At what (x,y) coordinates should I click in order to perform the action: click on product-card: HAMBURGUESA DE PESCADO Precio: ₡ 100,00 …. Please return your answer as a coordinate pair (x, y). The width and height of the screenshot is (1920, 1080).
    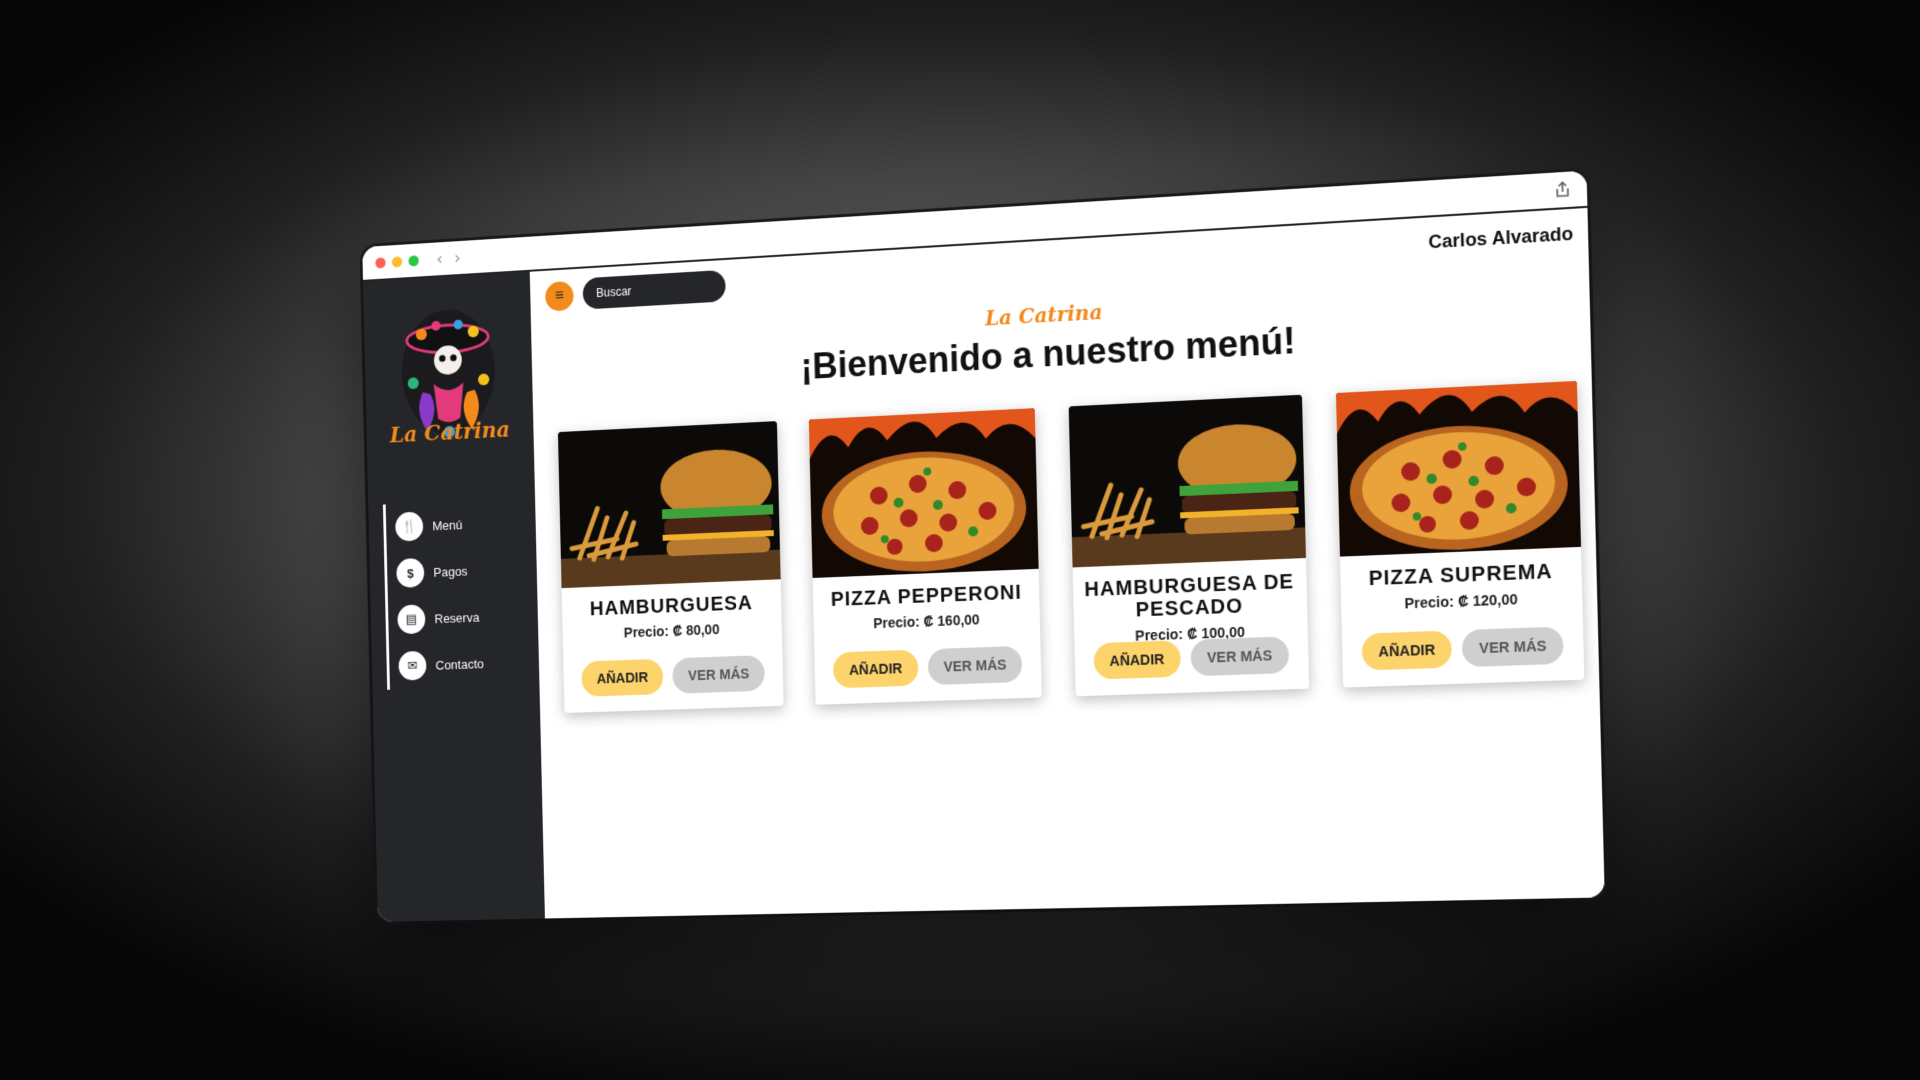
    Looking at the image, I should click on (1188, 545).